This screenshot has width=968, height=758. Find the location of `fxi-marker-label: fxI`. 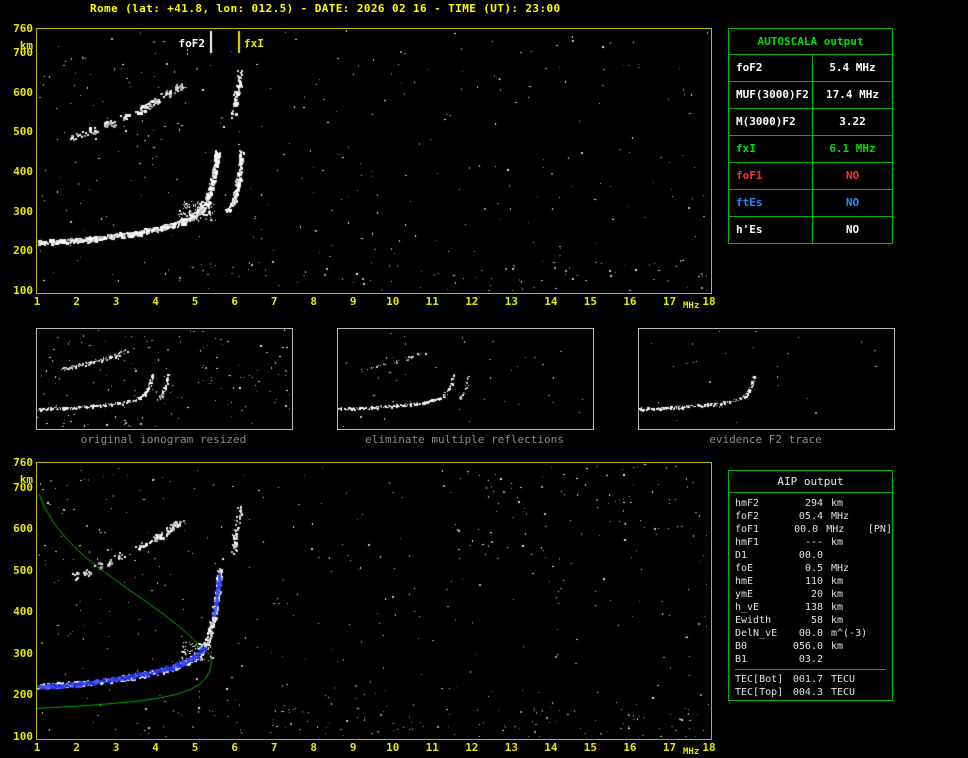

fxi-marker-label: fxI is located at coordinates (254, 43).